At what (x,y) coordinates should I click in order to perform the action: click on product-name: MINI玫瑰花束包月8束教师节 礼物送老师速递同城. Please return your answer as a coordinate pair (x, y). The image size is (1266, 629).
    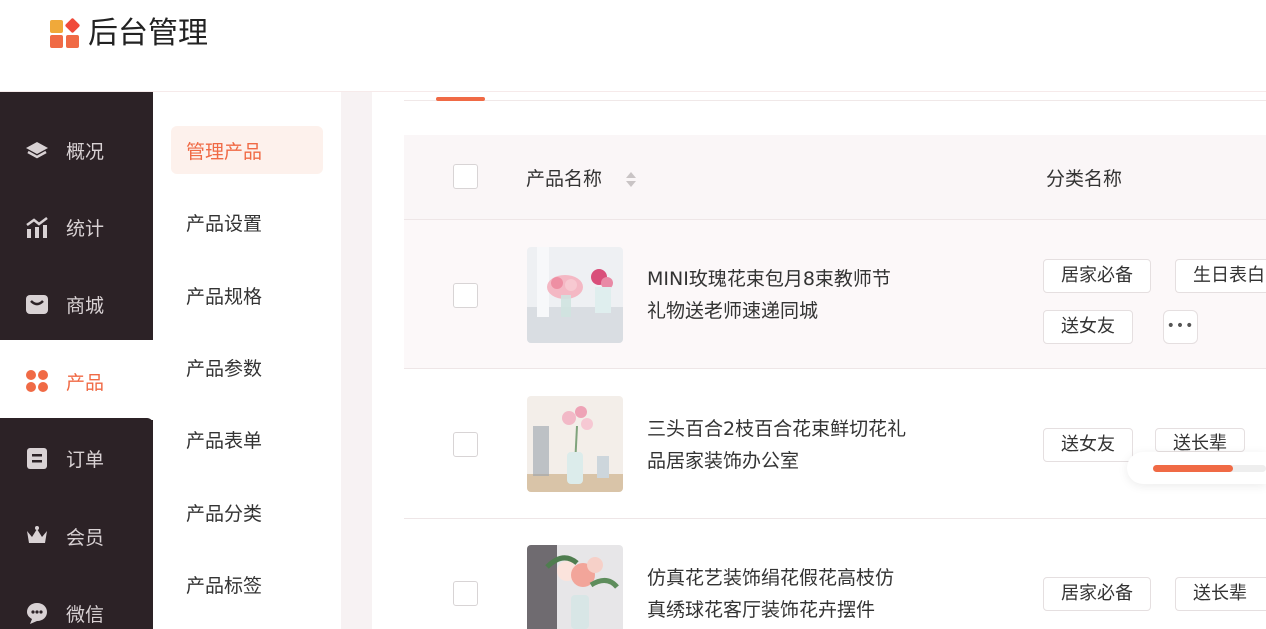
    Looking at the image, I should click on (792, 295).